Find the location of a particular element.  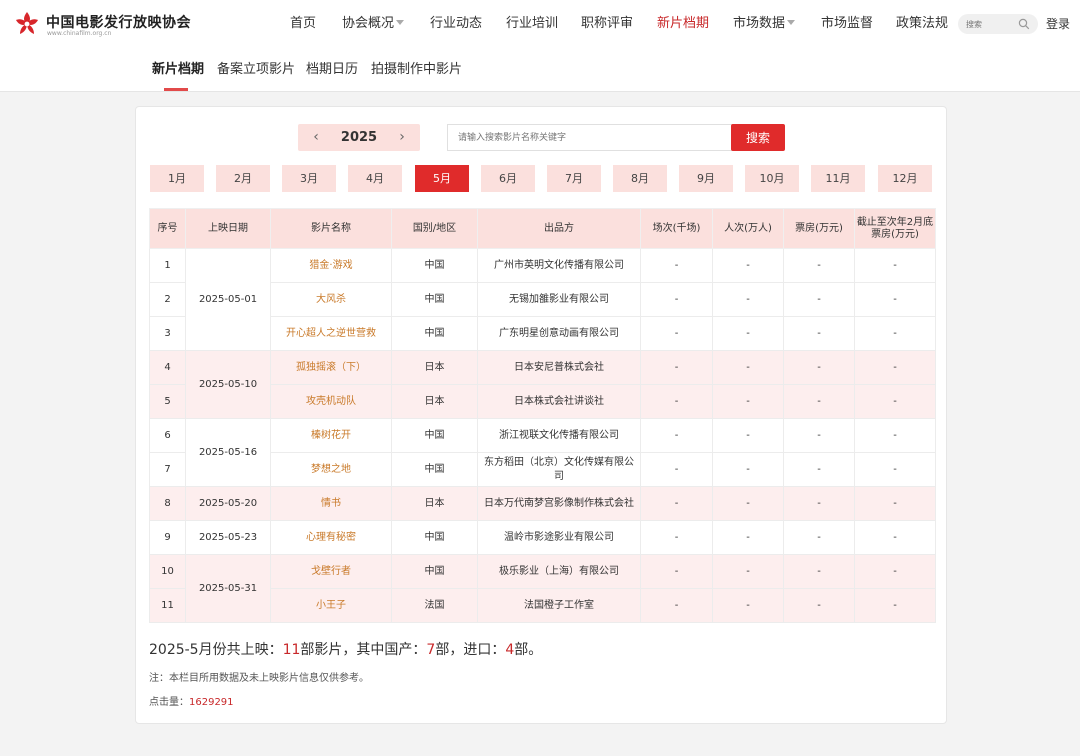

nav-item-market-supervision: 市场监督 is located at coordinates (847, 24).